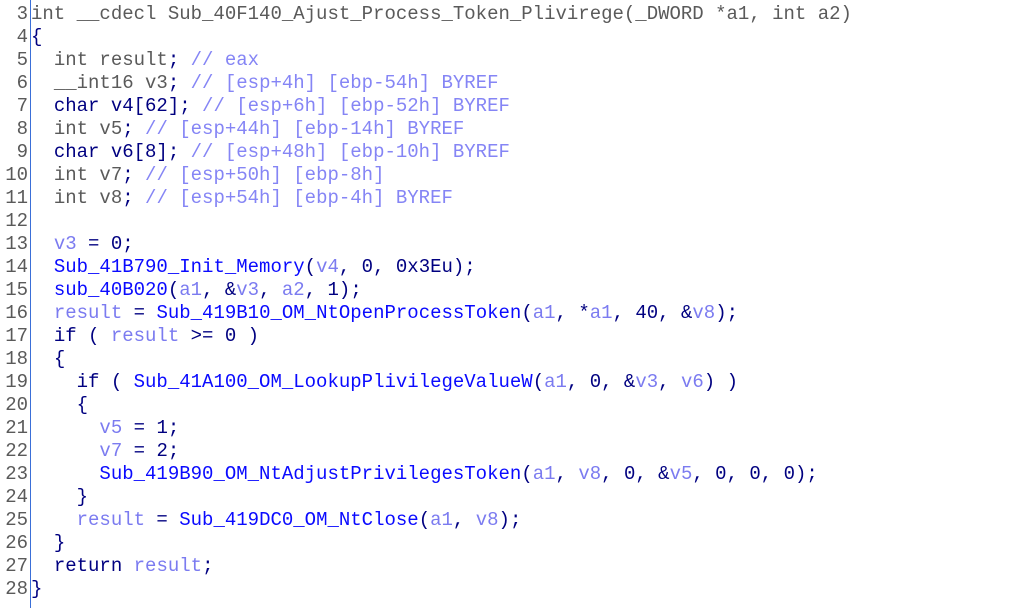 This screenshot has width=1029, height=608. Describe the element at coordinates (82, 336) in the screenshot. I see `code-token: if (` at that location.